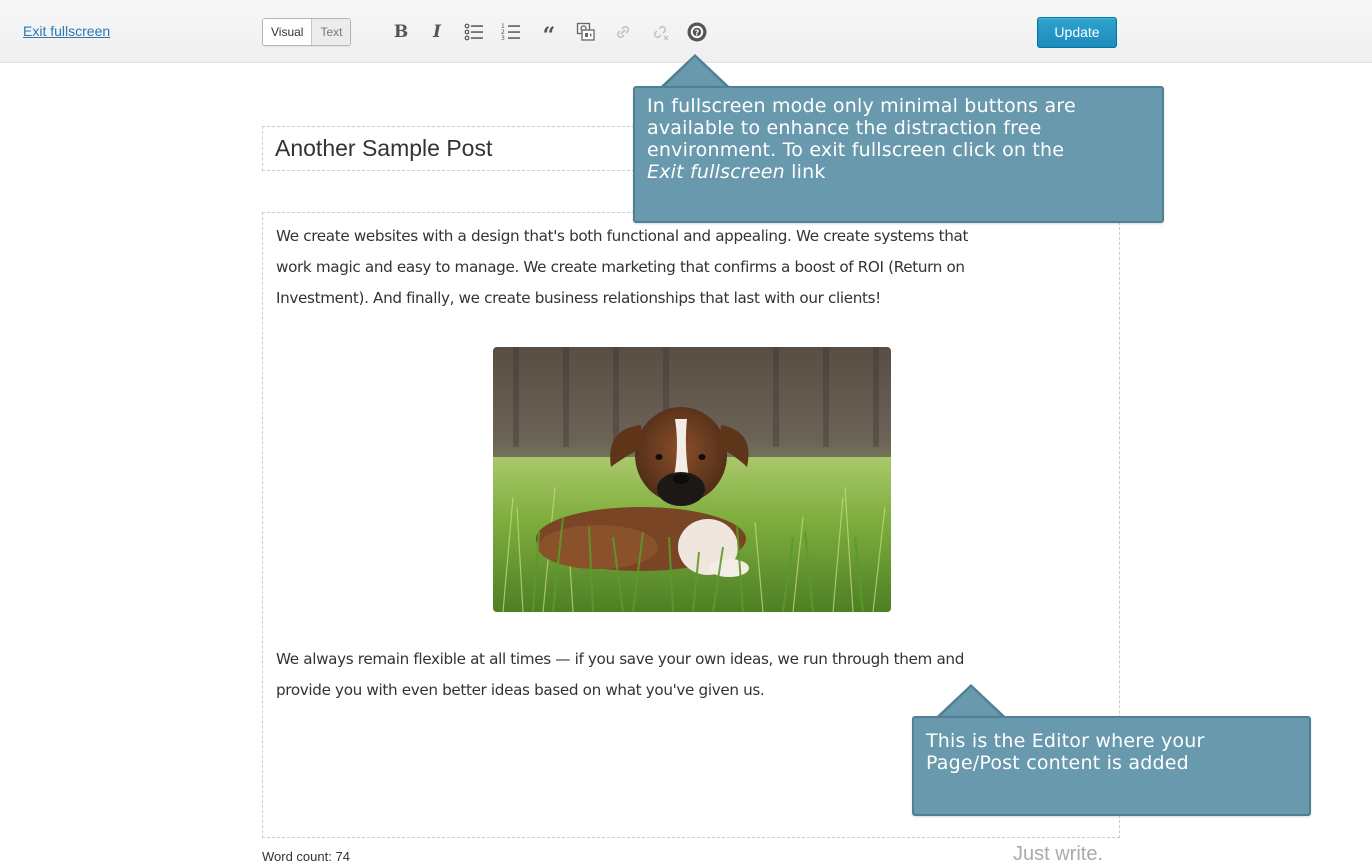  I want to click on tooltip-line: This is the Editor where your, so click(1065, 741).